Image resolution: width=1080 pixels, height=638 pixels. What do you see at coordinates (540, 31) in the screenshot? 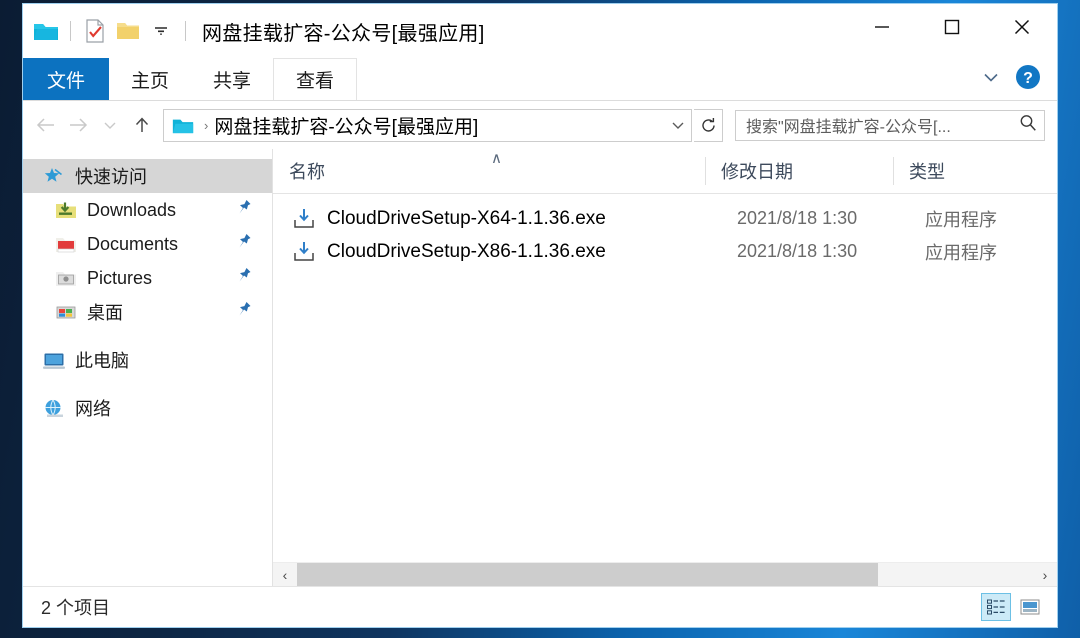
I see `title-bar: 网盘挂载扩容-公众号[最强应用]` at bounding box center [540, 31].